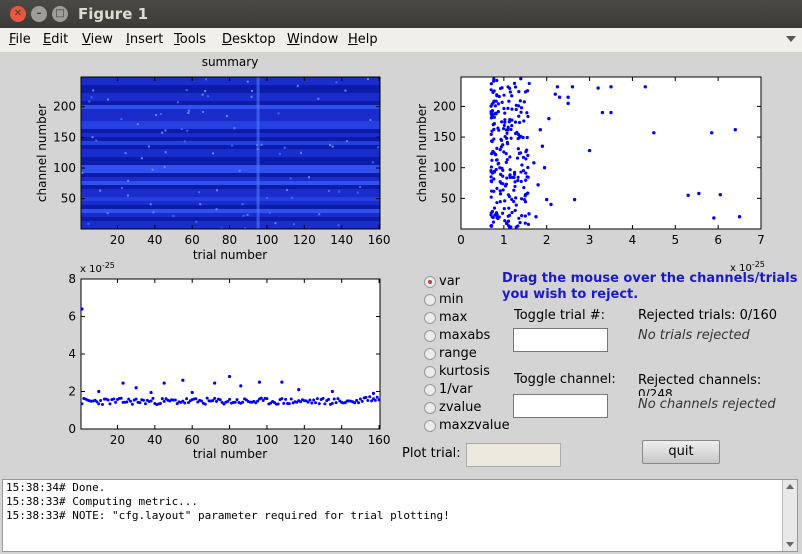 The image size is (802, 554). I want to click on menu-desktop: Desktop, so click(249, 39).